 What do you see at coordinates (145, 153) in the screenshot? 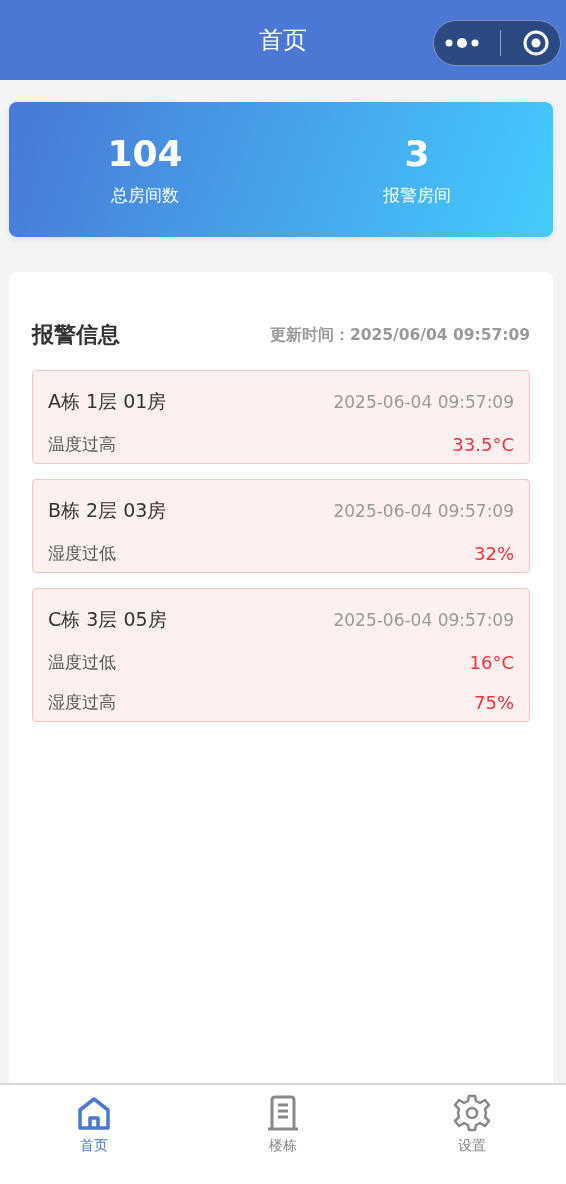
I see `stat-value: 104` at bounding box center [145, 153].